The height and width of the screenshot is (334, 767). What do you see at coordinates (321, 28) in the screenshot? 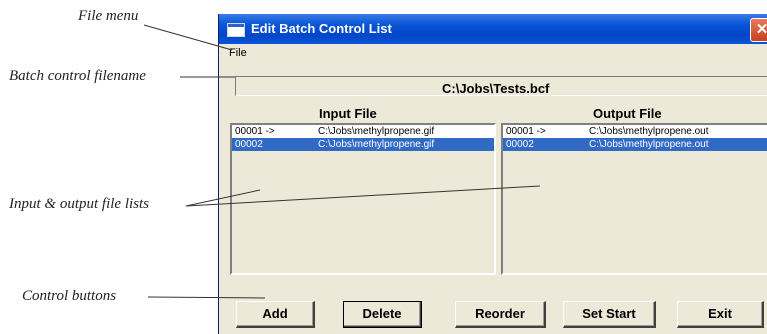
I see `window-title: Edit Batch Control List` at bounding box center [321, 28].